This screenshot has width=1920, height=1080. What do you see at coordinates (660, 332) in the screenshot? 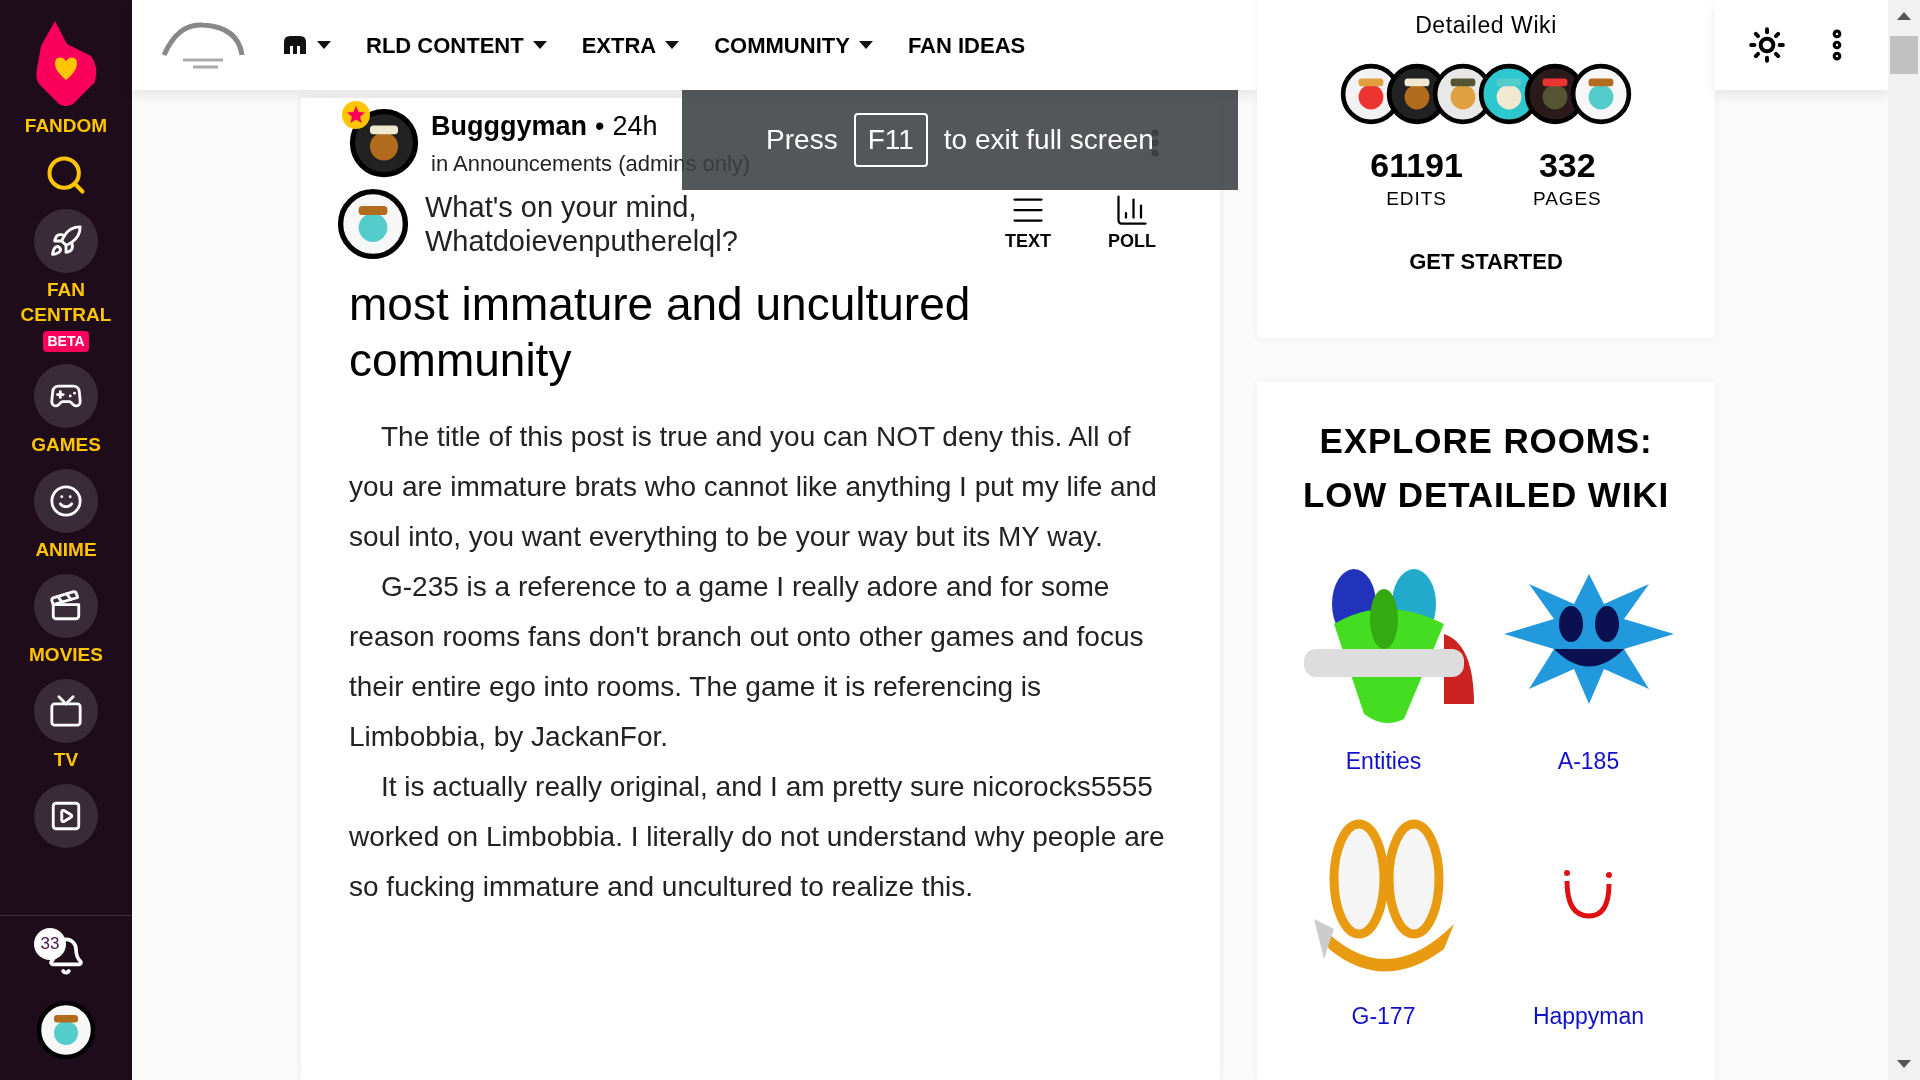
I see `post-title: most immature and uncultured community` at bounding box center [660, 332].